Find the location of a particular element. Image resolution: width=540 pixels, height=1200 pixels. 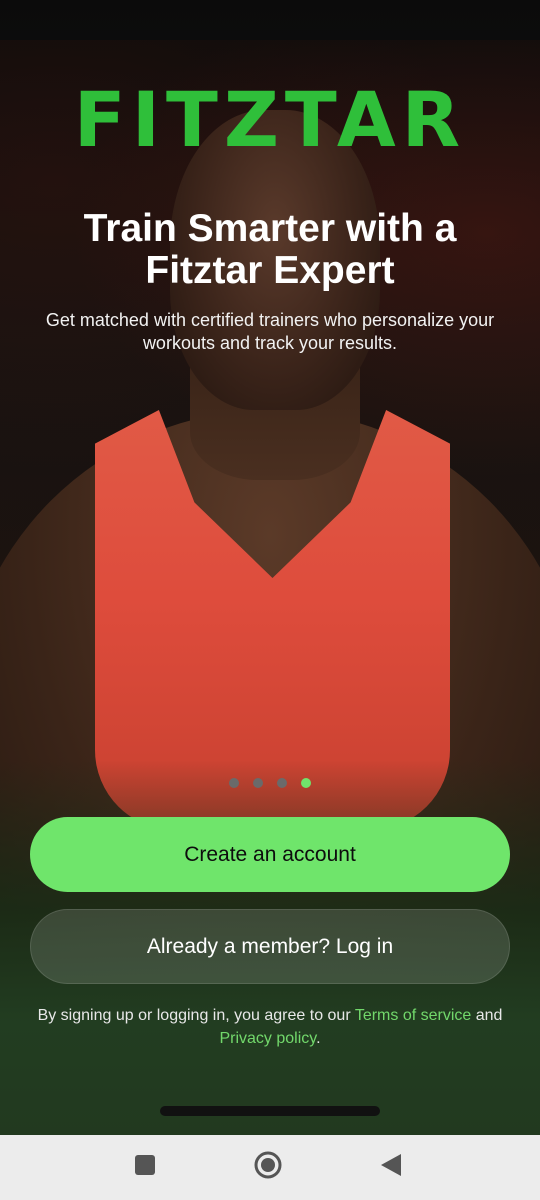

square-recents-icon is located at coordinates (145, 1167).